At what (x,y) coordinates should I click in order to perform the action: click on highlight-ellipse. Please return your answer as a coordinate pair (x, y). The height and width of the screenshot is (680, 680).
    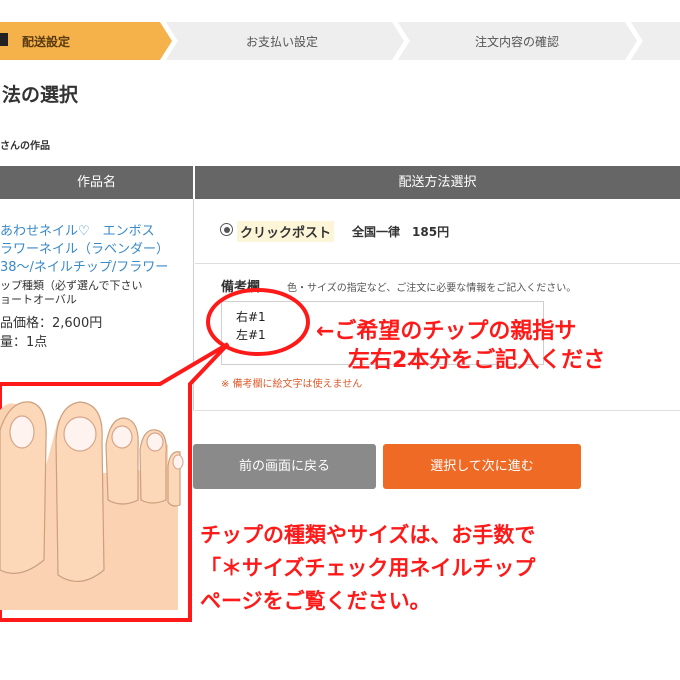
    Looking at the image, I should click on (258, 322).